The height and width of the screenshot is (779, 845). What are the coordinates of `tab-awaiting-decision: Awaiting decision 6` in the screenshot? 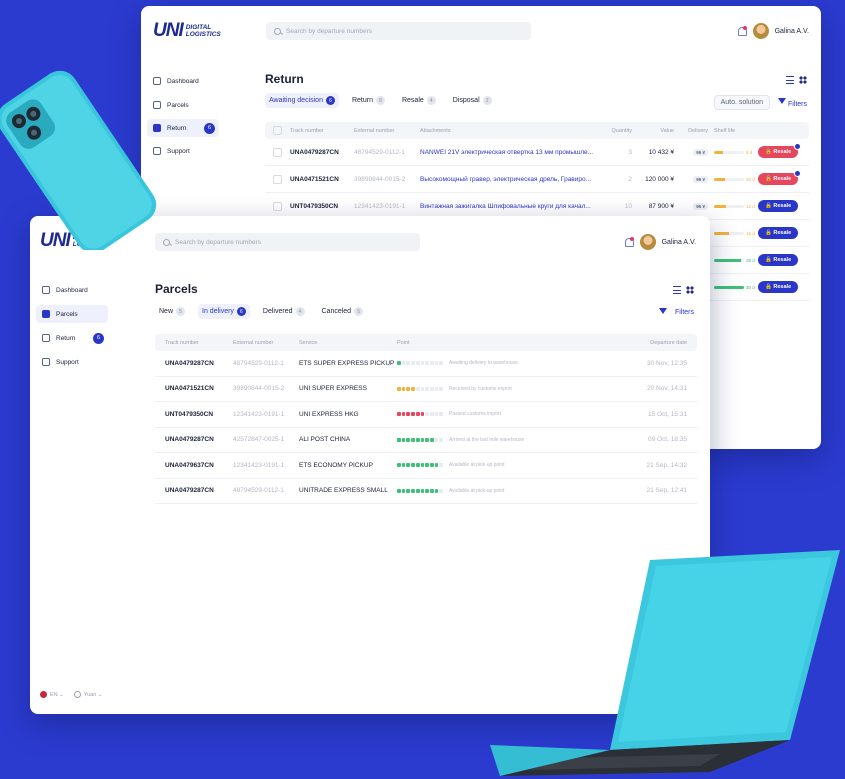 It's located at (302, 100).